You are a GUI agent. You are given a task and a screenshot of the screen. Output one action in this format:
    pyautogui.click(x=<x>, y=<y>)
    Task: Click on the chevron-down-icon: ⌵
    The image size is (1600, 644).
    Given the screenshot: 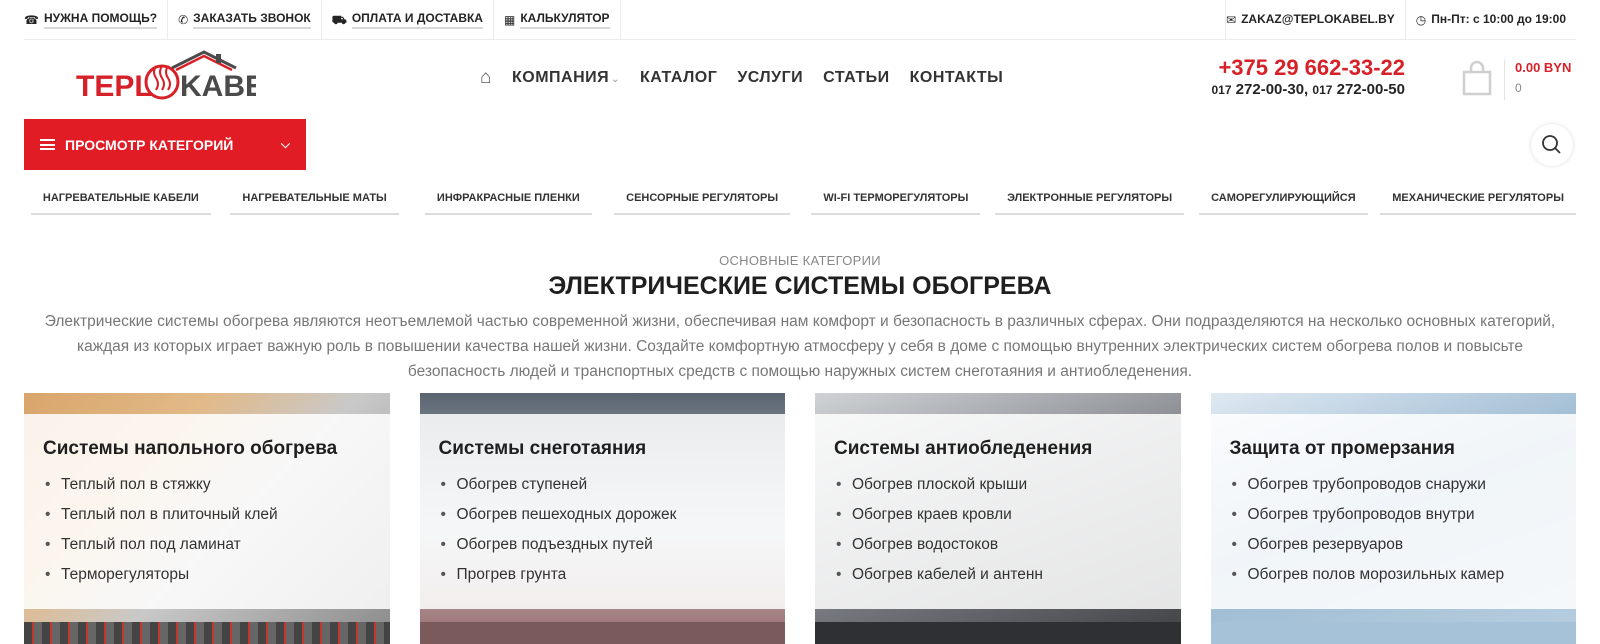 What is the action you would take?
    pyautogui.click(x=285, y=144)
    